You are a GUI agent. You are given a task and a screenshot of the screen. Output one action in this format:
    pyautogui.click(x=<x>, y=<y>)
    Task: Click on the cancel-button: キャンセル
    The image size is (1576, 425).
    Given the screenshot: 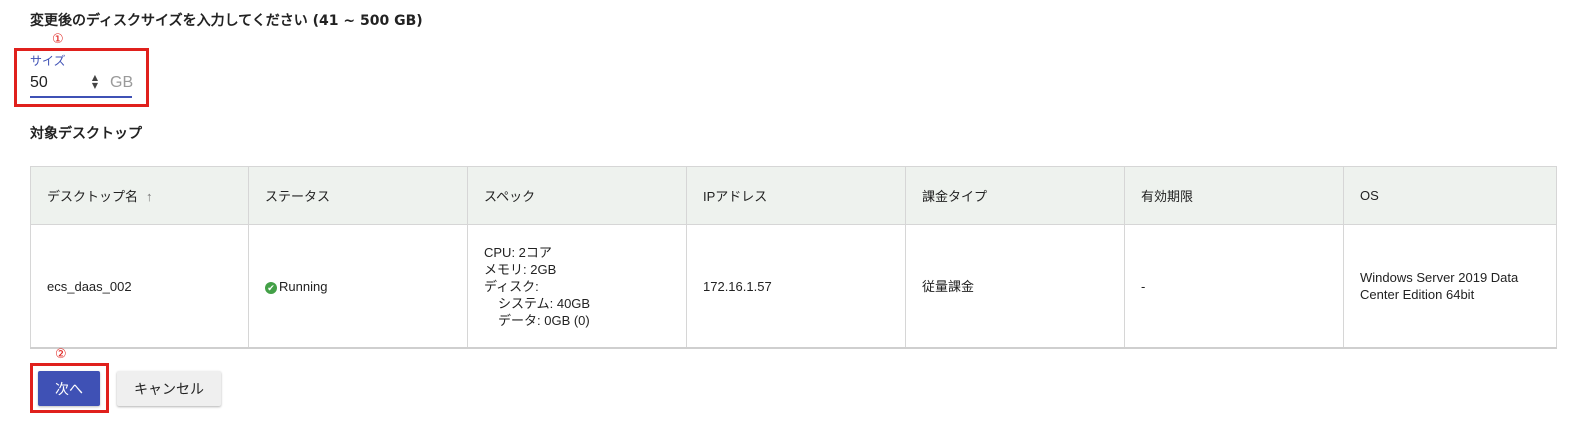 What is the action you would take?
    pyautogui.click(x=169, y=388)
    